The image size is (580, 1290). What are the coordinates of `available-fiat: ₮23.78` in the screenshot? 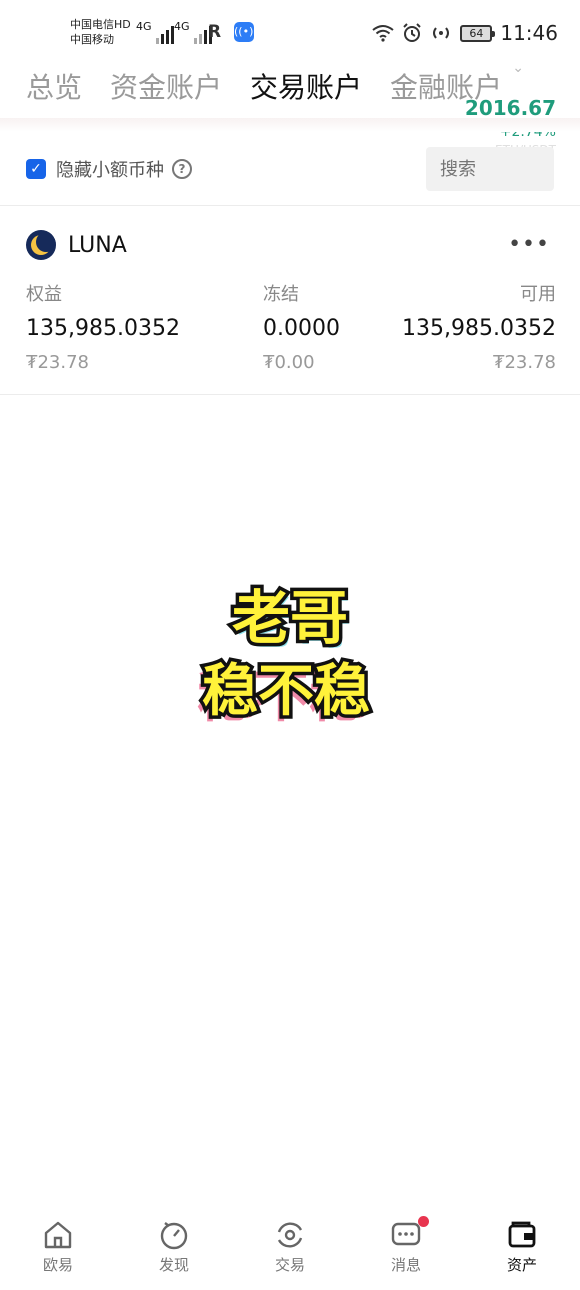 It's located at (524, 362).